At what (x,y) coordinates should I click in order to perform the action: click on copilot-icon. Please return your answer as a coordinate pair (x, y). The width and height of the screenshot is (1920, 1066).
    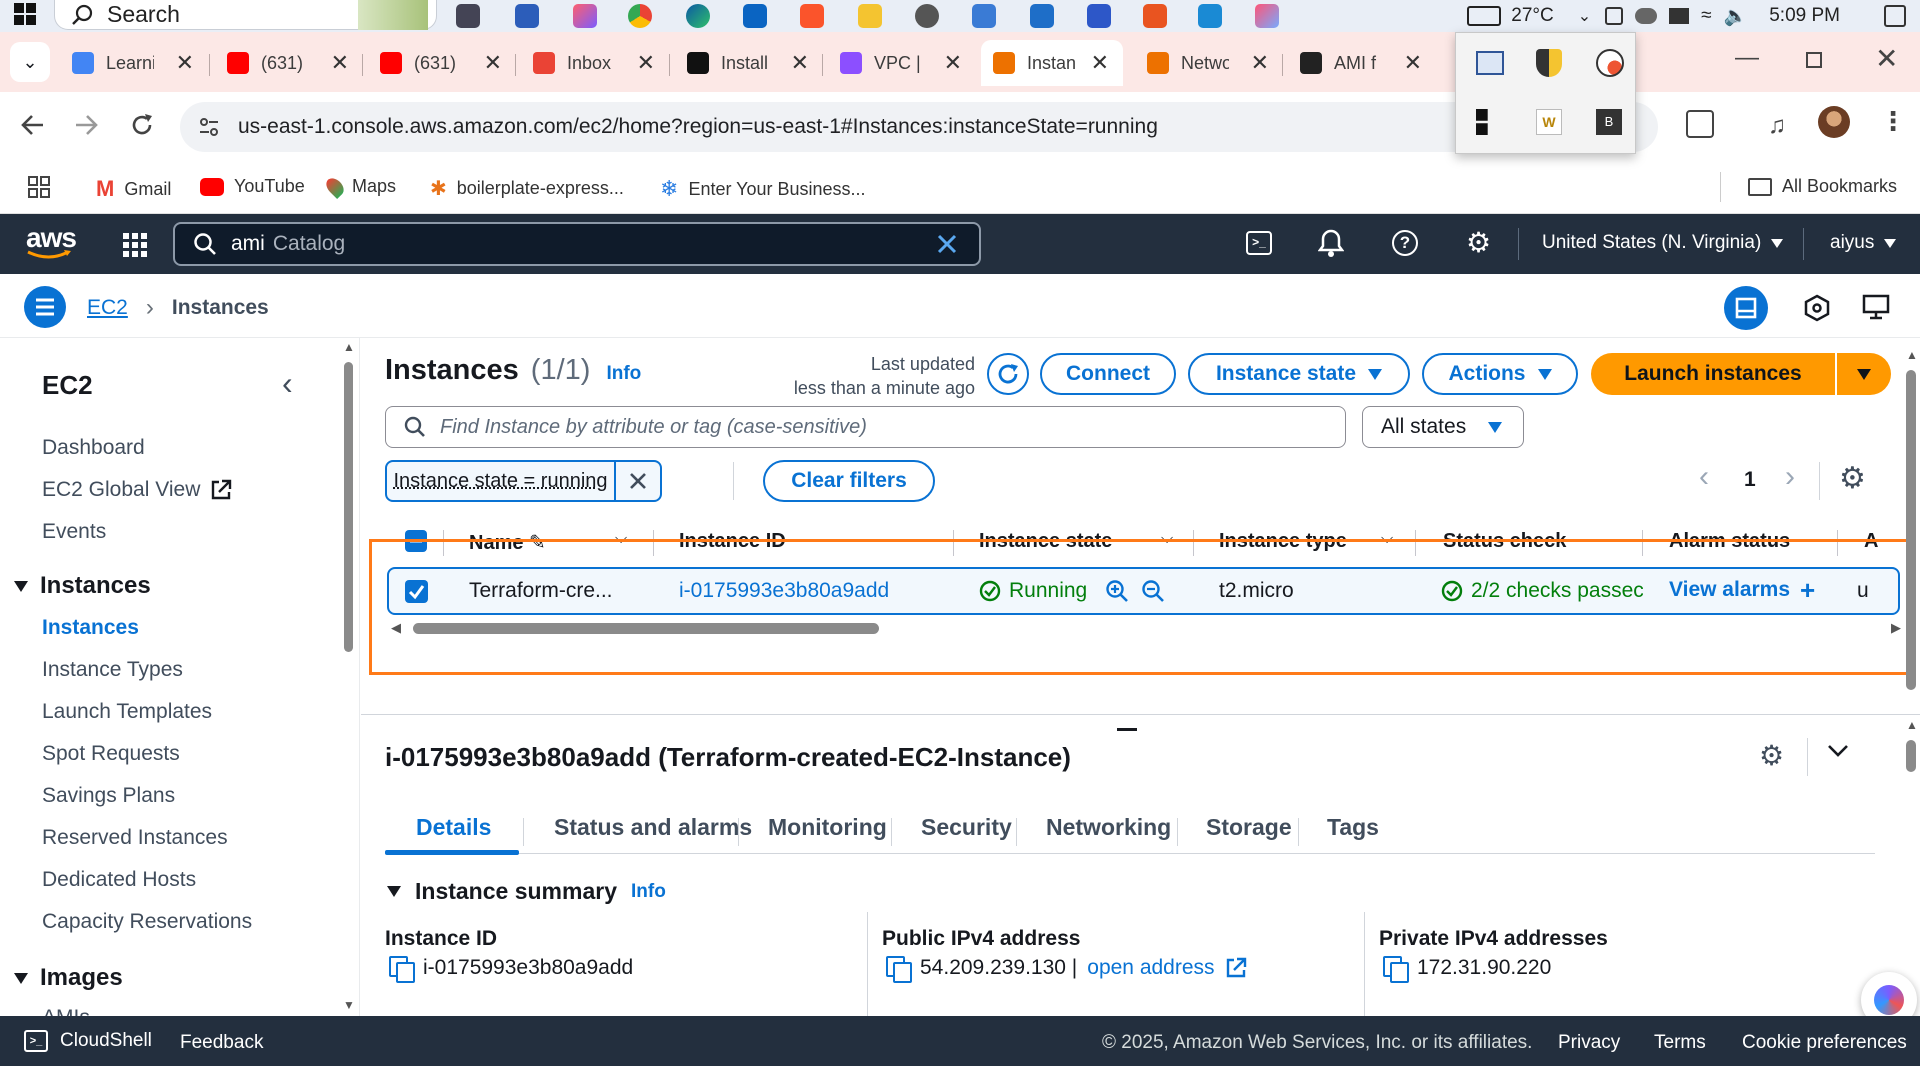
    Looking at the image, I should click on (585, 16).